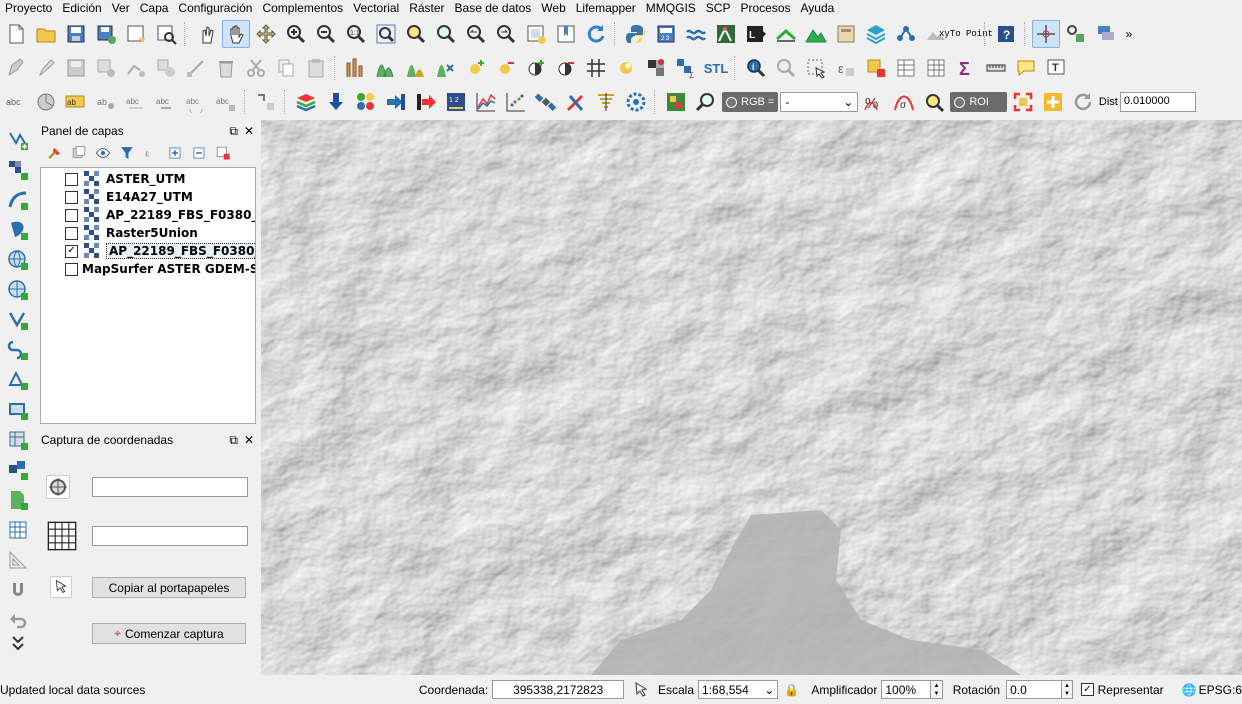 Image resolution: width=1242 pixels, height=704 pixels. What do you see at coordinates (446, 68) in the screenshot?
I see `stretch-cumulative-icon` at bounding box center [446, 68].